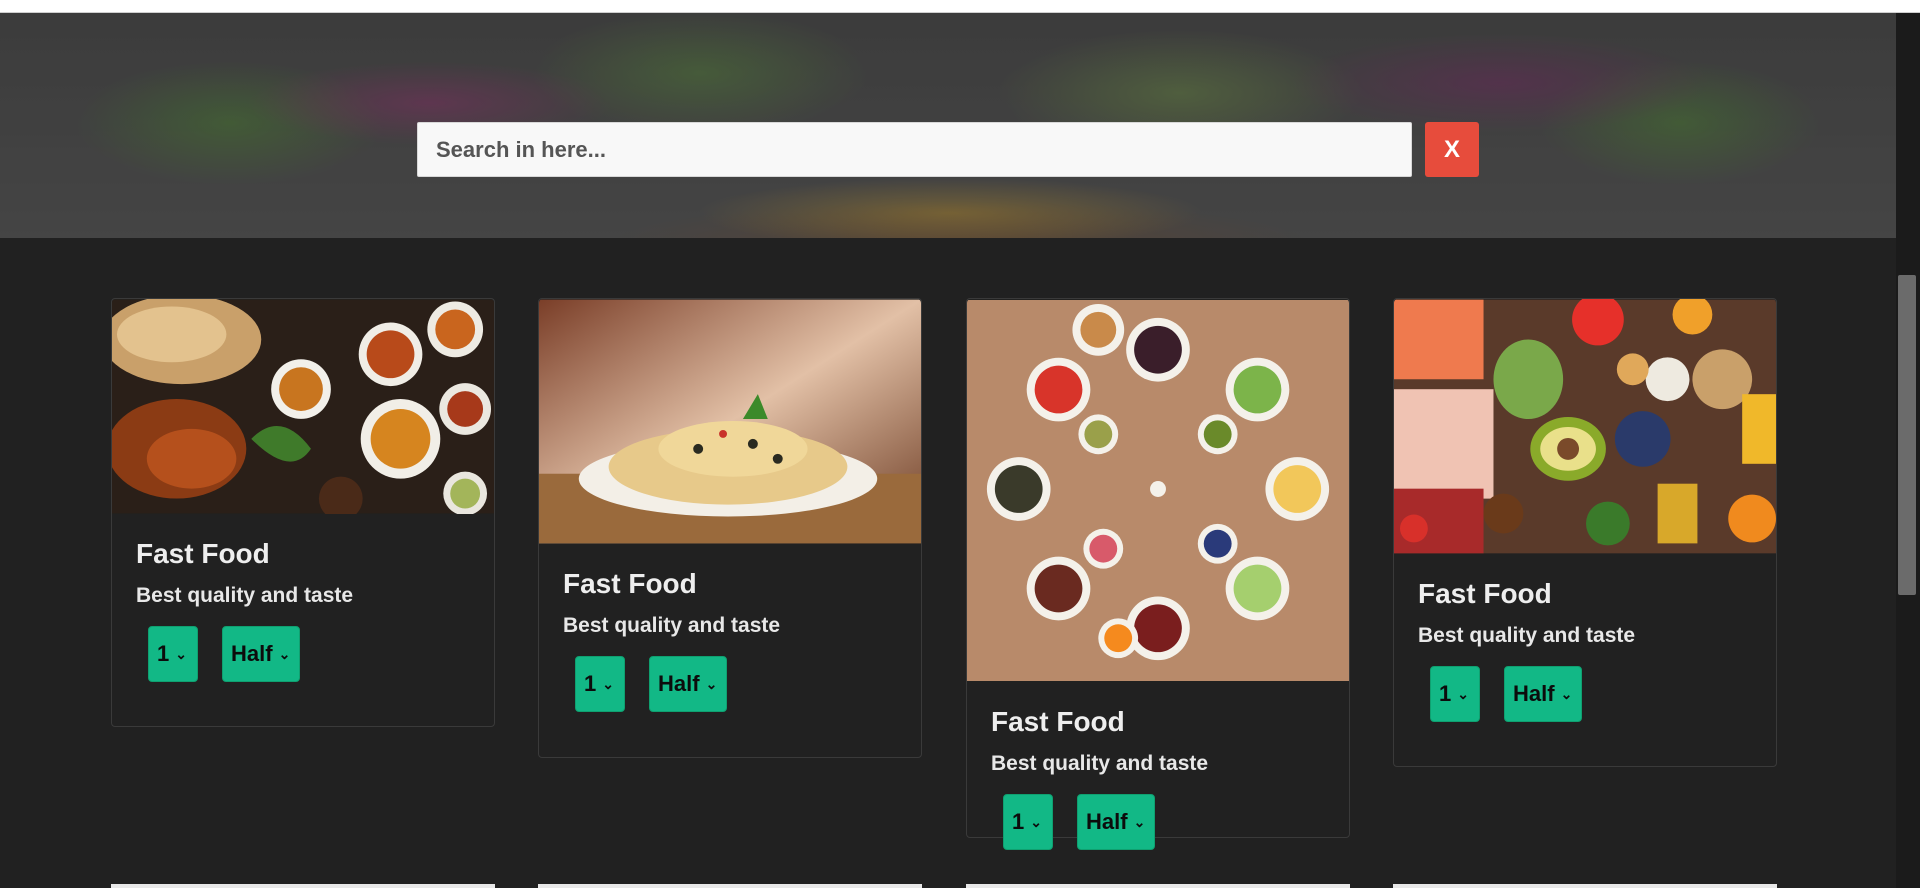 Image resolution: width=1920 pixels, height=888 pixels. What do you see at coordinates (303, 406) in the screenshot?
I see `food-image-indian-curry` at bounding box center [303, 406].